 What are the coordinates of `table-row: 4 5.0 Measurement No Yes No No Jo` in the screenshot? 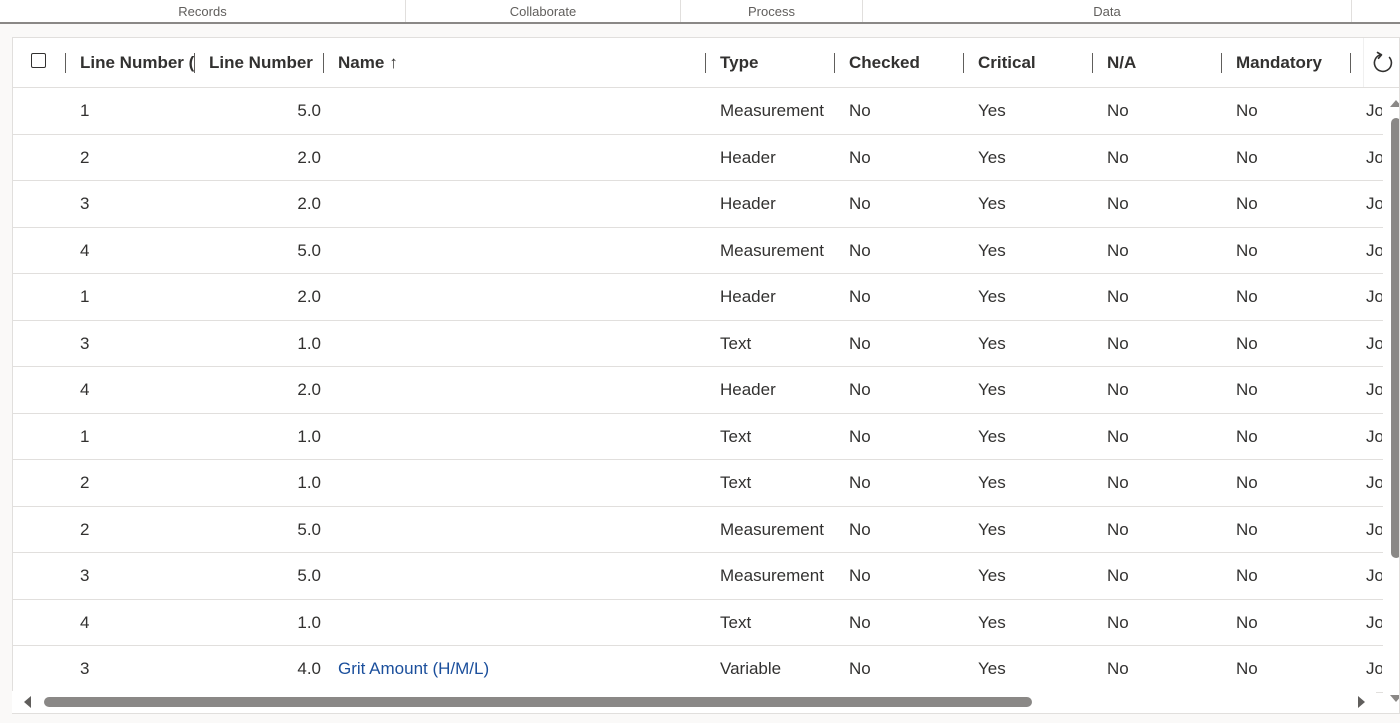 It's located at (698, 251).